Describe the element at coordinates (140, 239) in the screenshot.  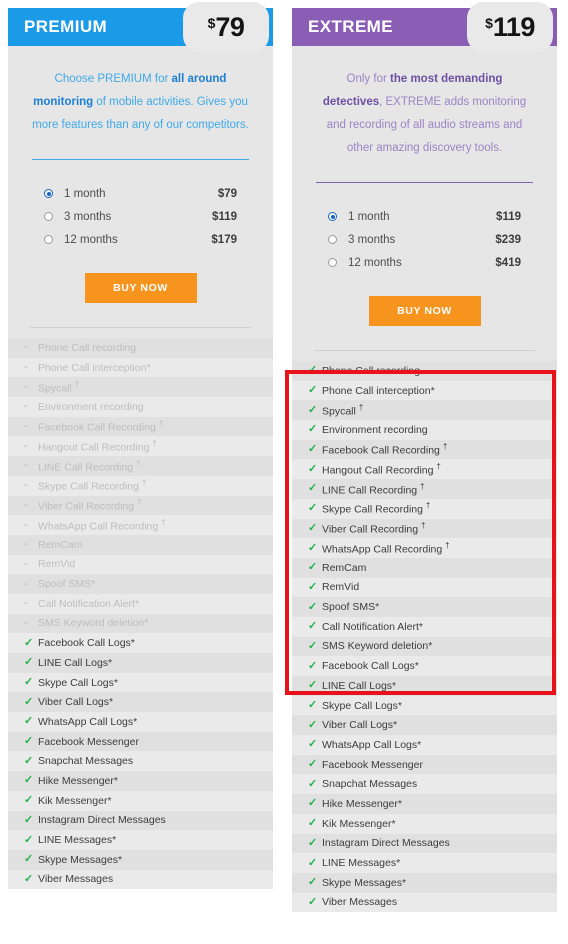
I see `plan-option-row: 12 months $179` at that location.